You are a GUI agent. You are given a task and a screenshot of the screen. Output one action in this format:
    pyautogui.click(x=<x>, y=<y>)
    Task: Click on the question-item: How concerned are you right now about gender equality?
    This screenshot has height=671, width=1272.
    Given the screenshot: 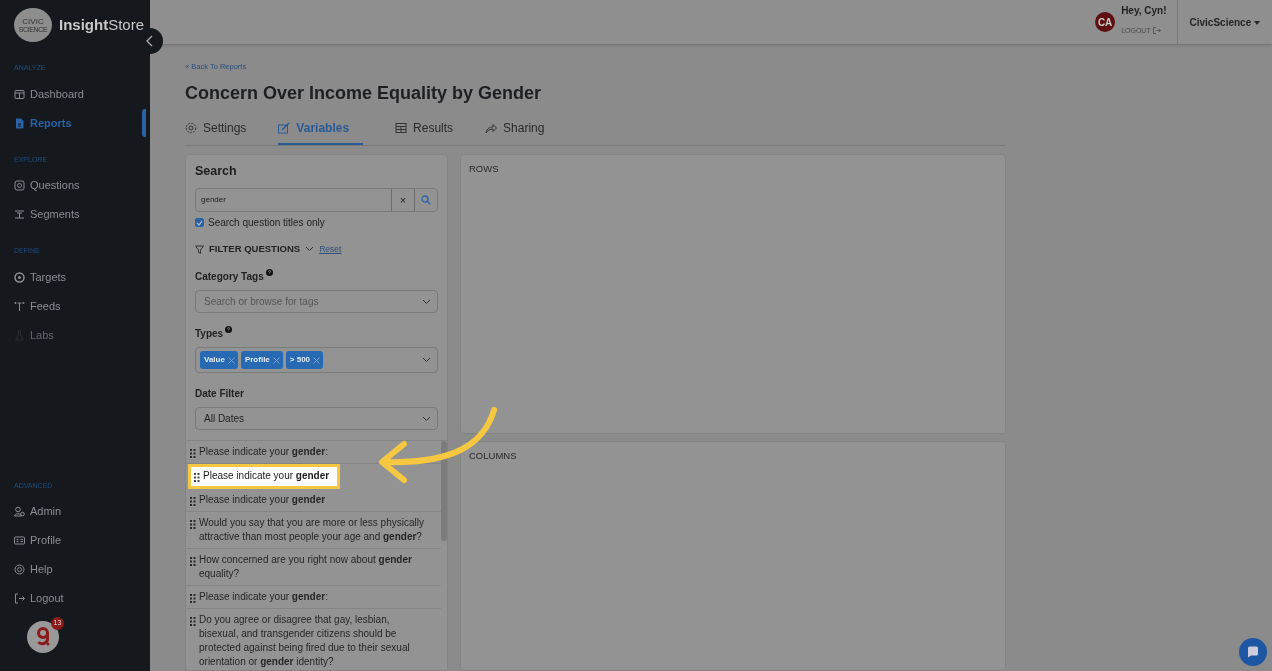 What is the action you would take?
    pyautogui.click(x=313, y=568)
    